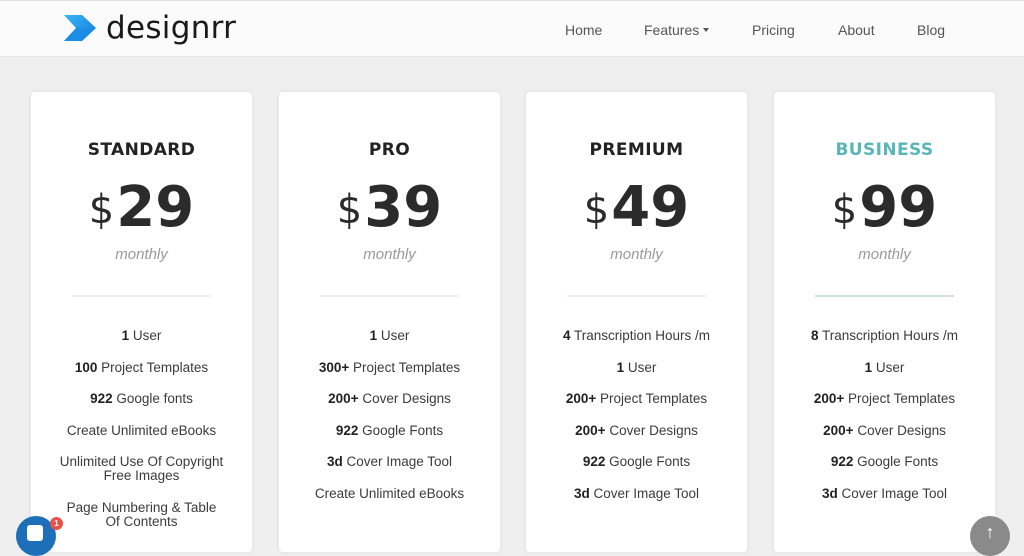 The image size is (1024, 556). I want to click on feature-item: 300+ Project Templates, so click(389, 367).